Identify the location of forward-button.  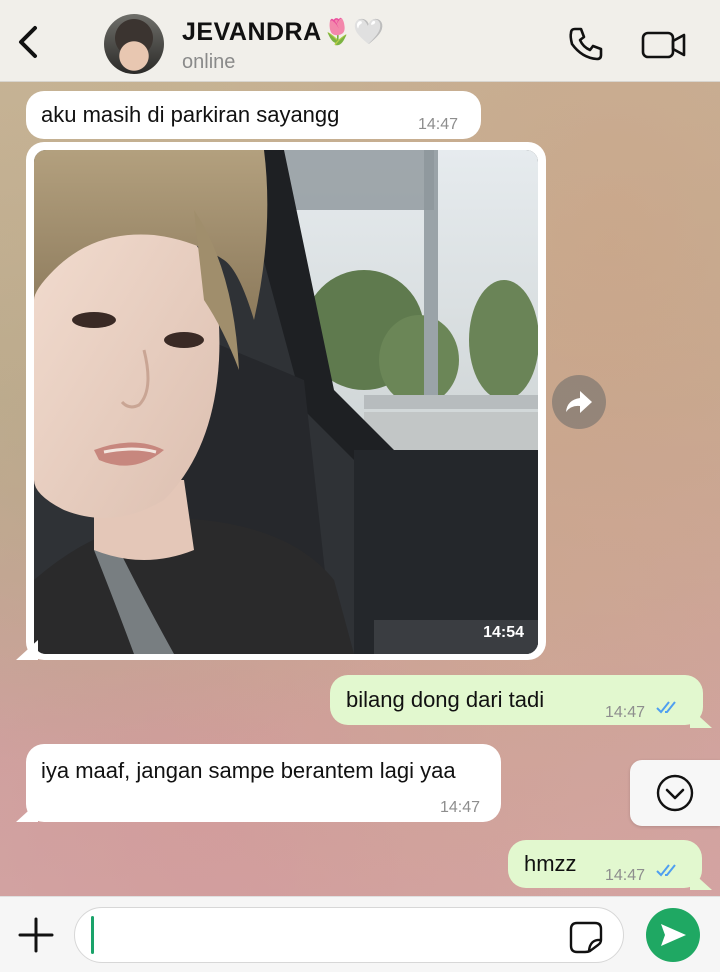
(579, 402).